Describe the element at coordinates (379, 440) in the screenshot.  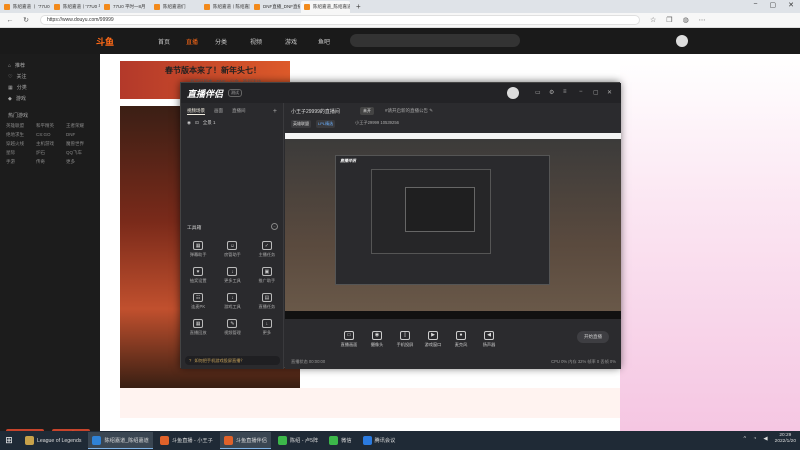
I see `taskbar-app-button: 腾讯会议` at that location.